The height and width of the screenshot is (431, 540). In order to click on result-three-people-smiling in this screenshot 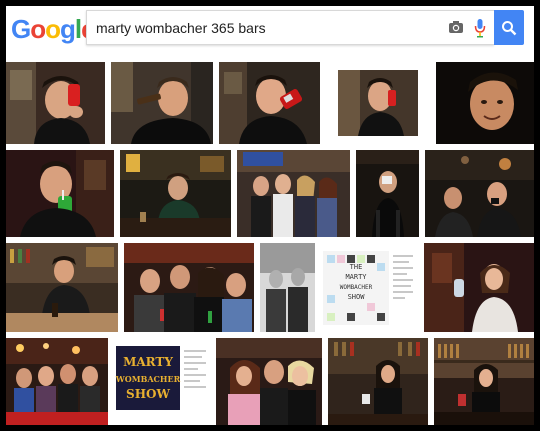, I will do `click(269, 381)`.